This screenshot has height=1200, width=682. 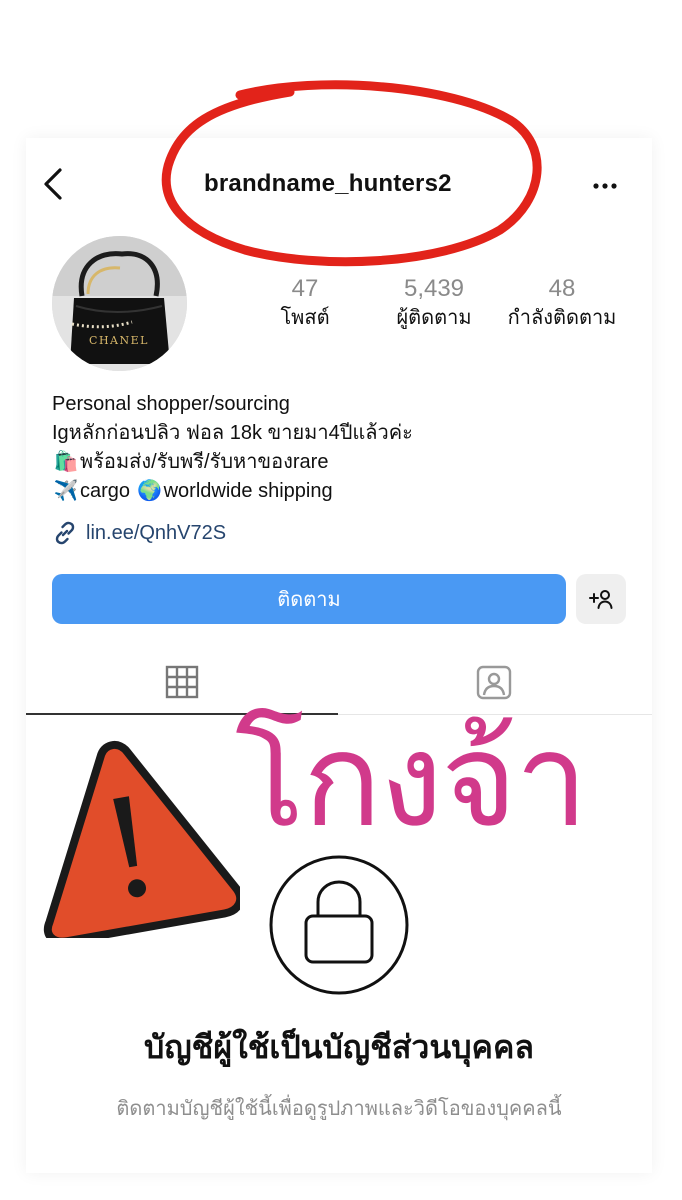 I want to click on profile-stats: 47 โพสต์ 5,439 ผู้ติดตาม 48 กำลังติดตาม, so click(x=440, y=304).